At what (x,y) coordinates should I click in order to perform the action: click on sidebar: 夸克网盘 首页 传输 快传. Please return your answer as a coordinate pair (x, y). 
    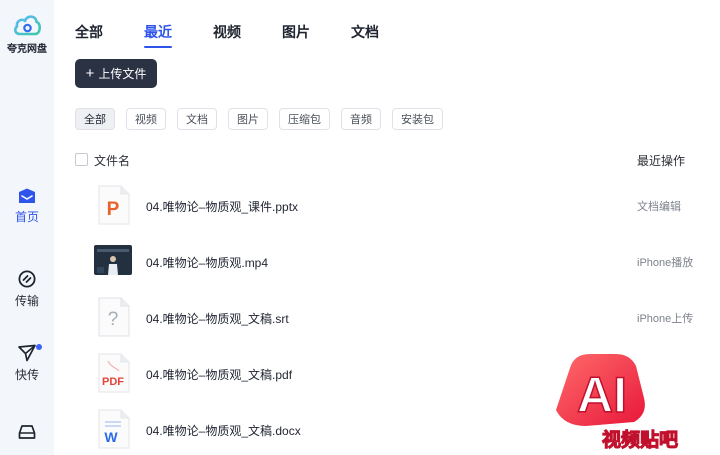
    Looking at the image, I should click on (27, 227).